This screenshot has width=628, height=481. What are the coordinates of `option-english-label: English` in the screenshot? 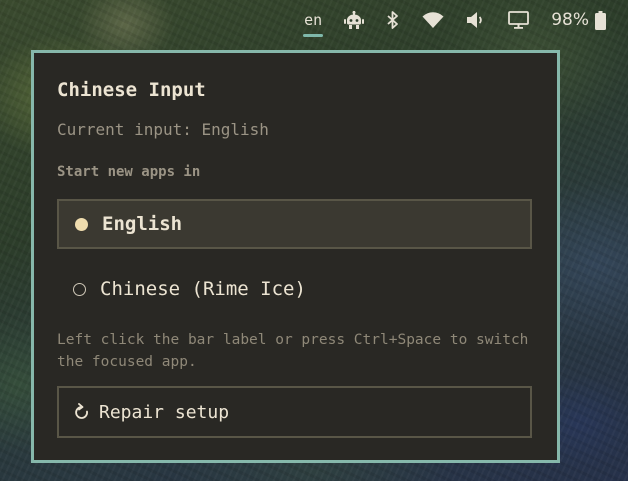 It's located at (142, 224).